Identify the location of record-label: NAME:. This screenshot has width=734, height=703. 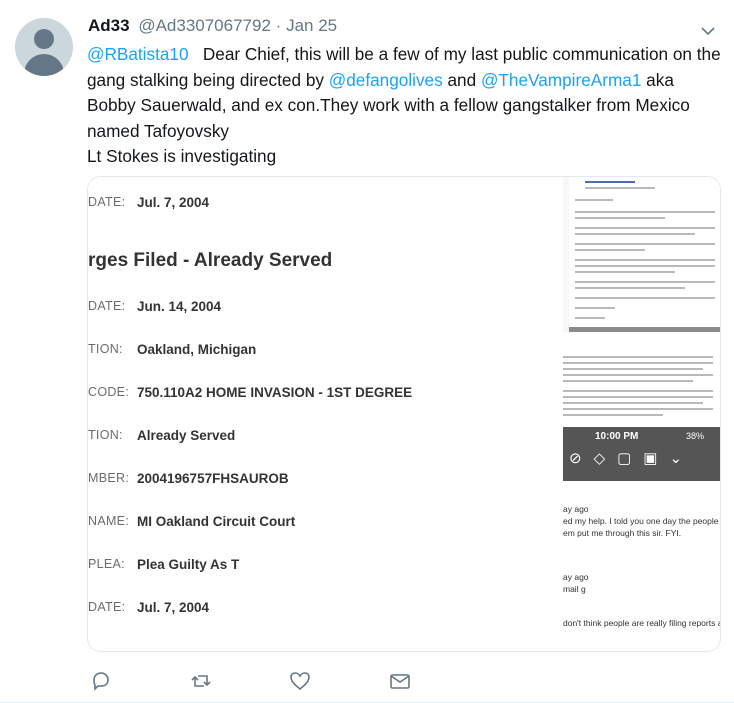
(109, 521).